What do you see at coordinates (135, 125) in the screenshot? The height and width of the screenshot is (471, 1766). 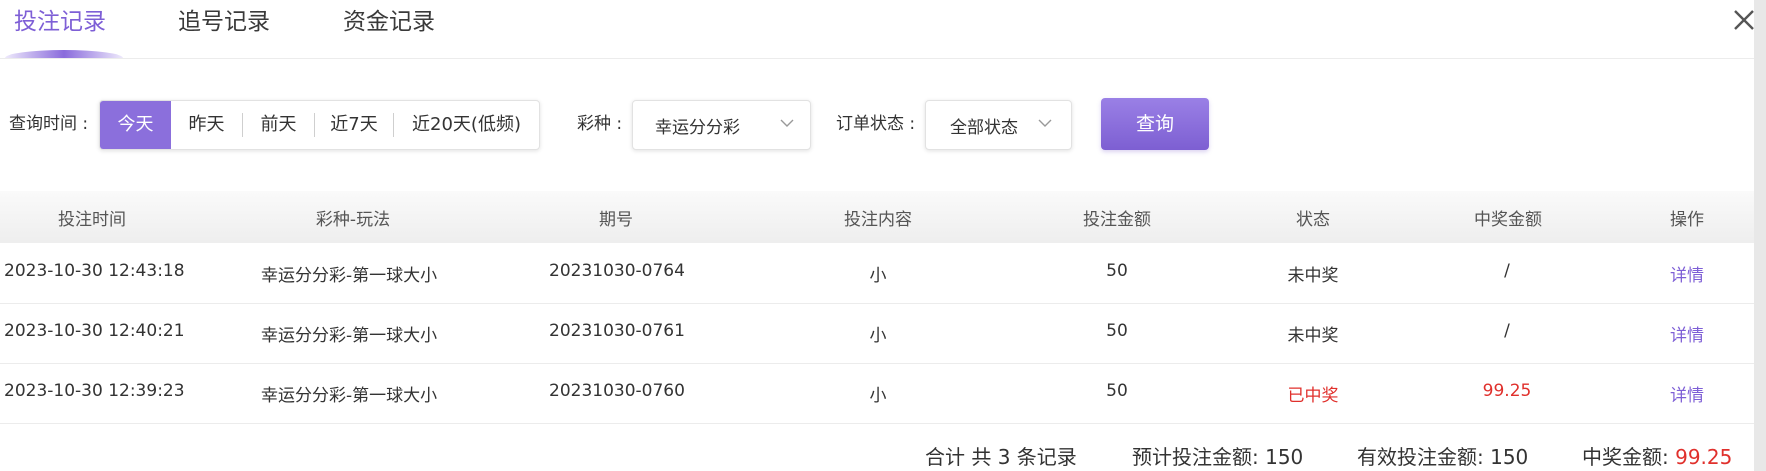 I see `date-option-today: 今天` at bounding box center [135, 125].